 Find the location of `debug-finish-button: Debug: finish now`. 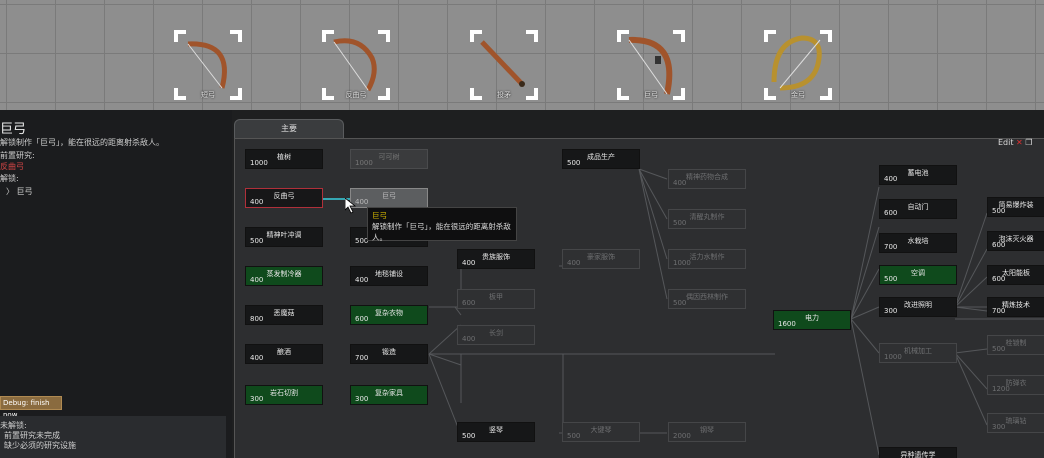

debug-finish-button: Debug: finish now is located at coordinates (31, 407).